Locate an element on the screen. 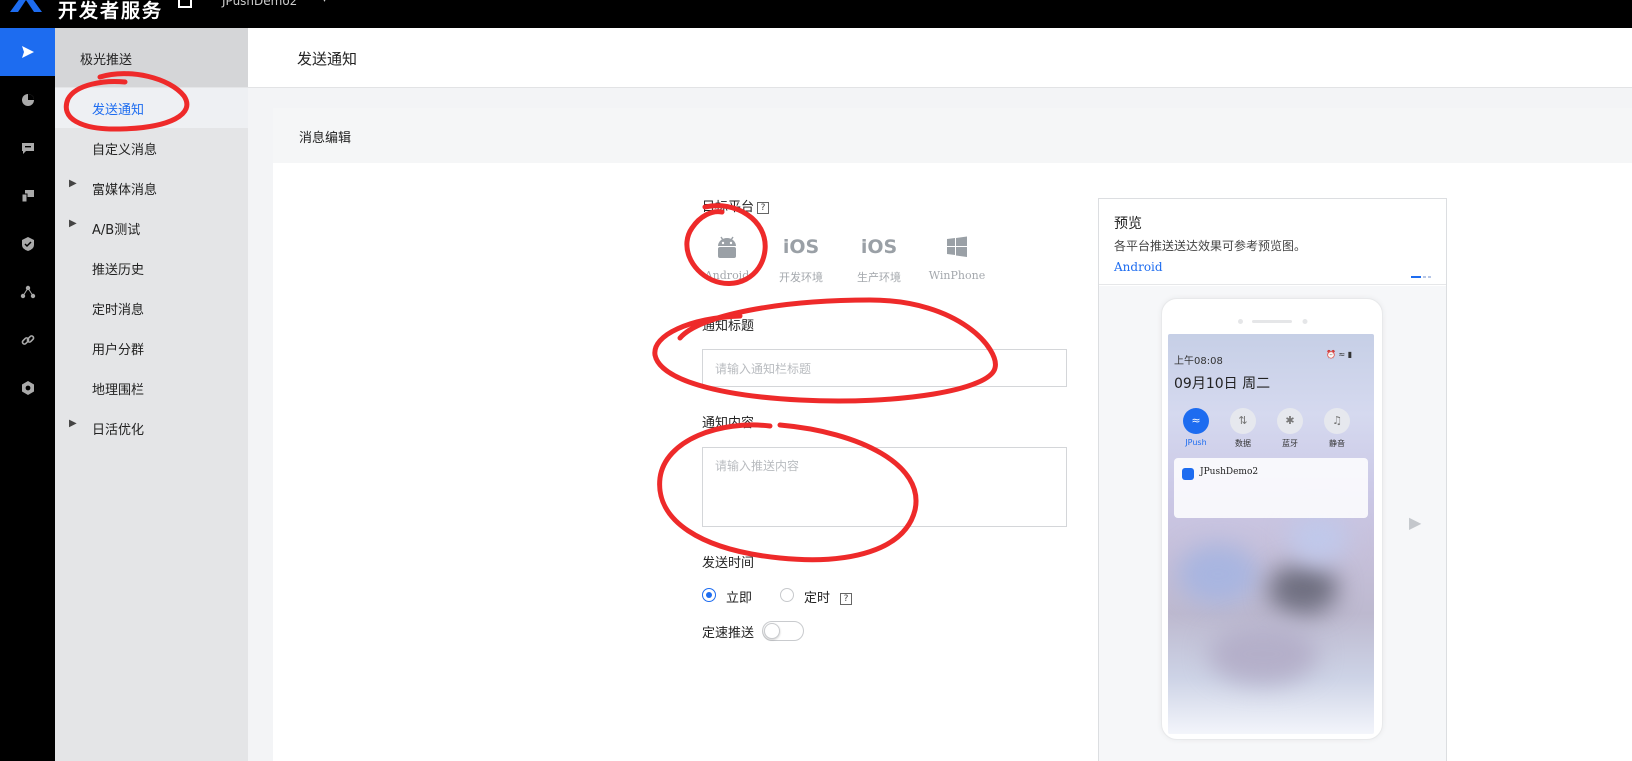 This screenshot has width=1632, height=761. platform-android: Android is located at coordinates (727, 262).